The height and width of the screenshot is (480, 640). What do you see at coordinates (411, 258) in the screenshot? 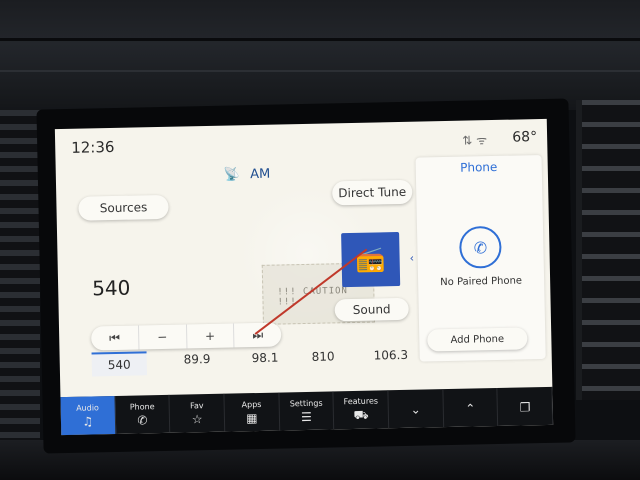
I see `chevron-left-icon: ‹` at bounding box center [411, 258].